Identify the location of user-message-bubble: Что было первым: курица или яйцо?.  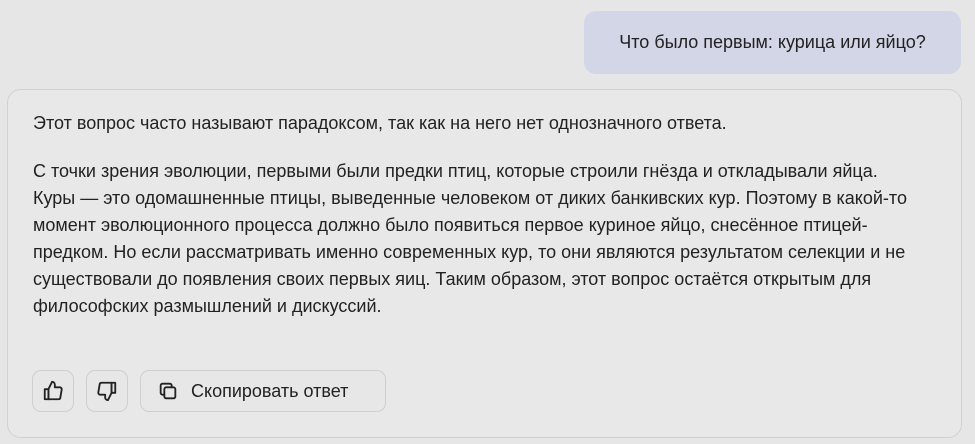
(772, 42).